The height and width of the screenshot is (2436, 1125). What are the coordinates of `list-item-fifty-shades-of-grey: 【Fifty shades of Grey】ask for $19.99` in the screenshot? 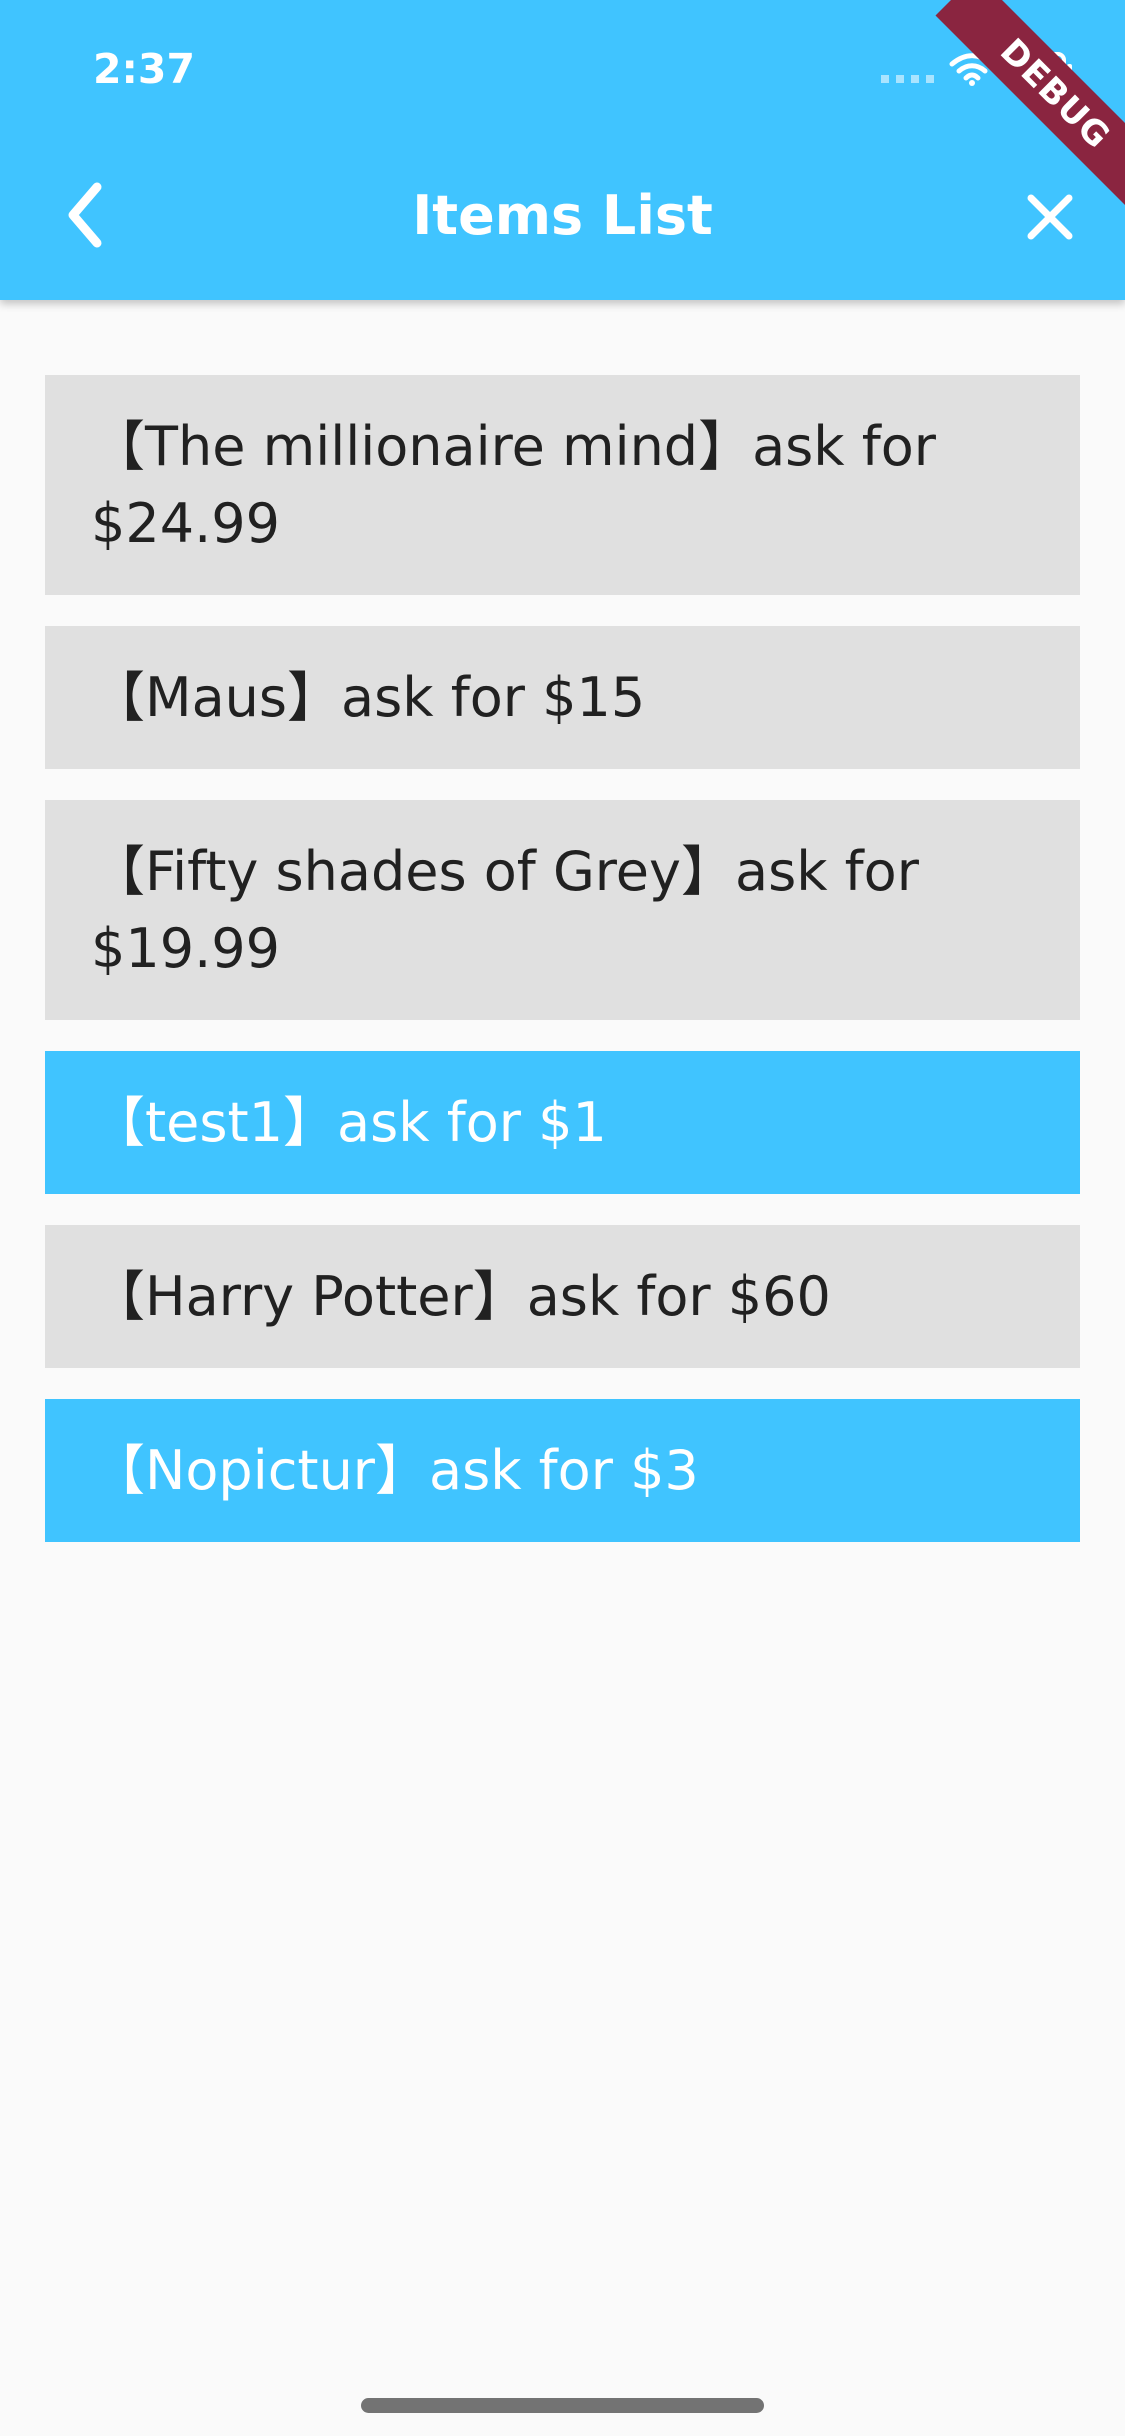 It's located at (562, 910).